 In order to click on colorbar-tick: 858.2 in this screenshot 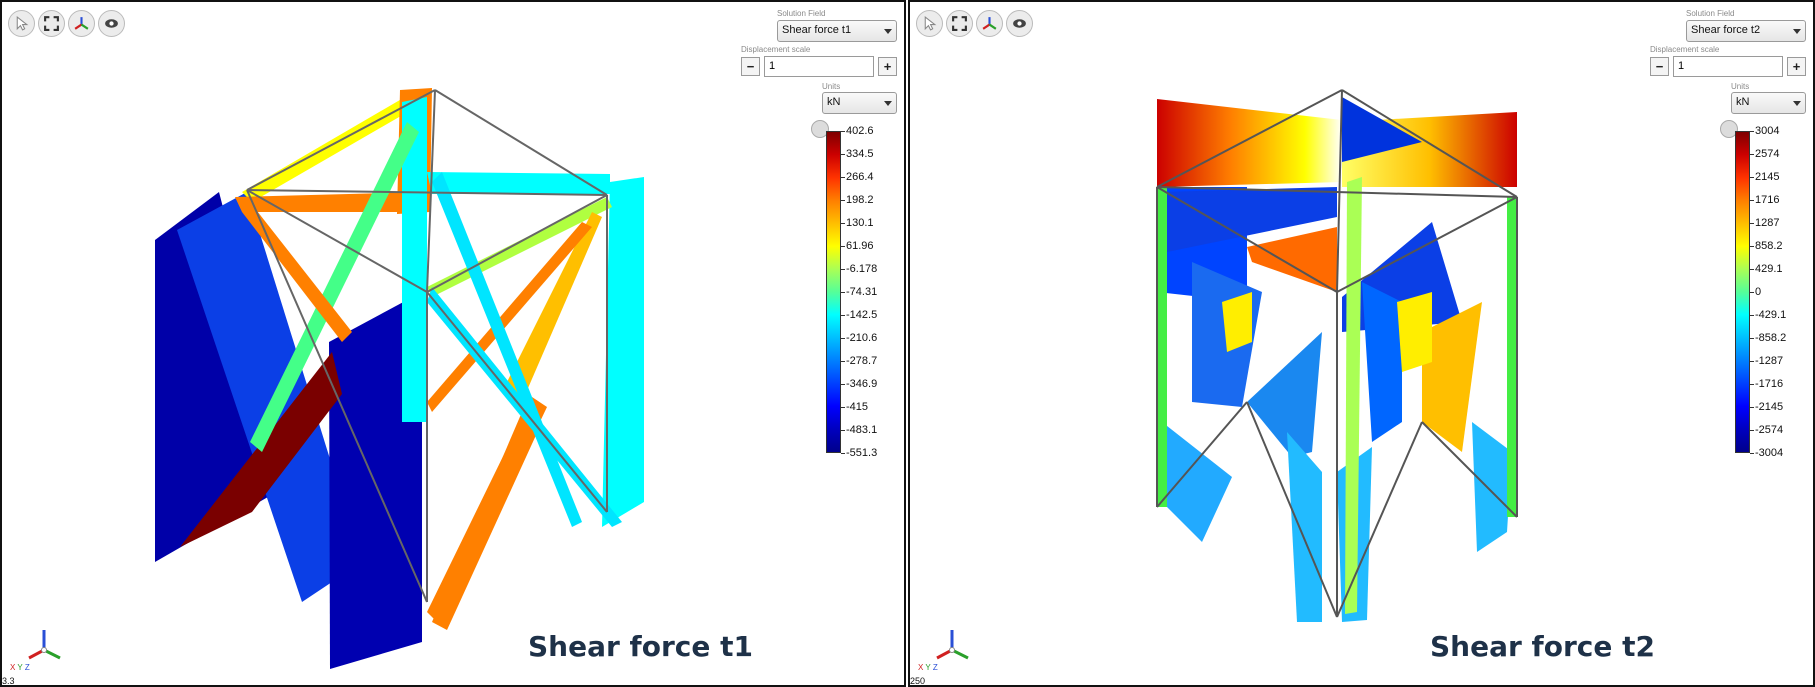, I will do `click(1766, 246)`.